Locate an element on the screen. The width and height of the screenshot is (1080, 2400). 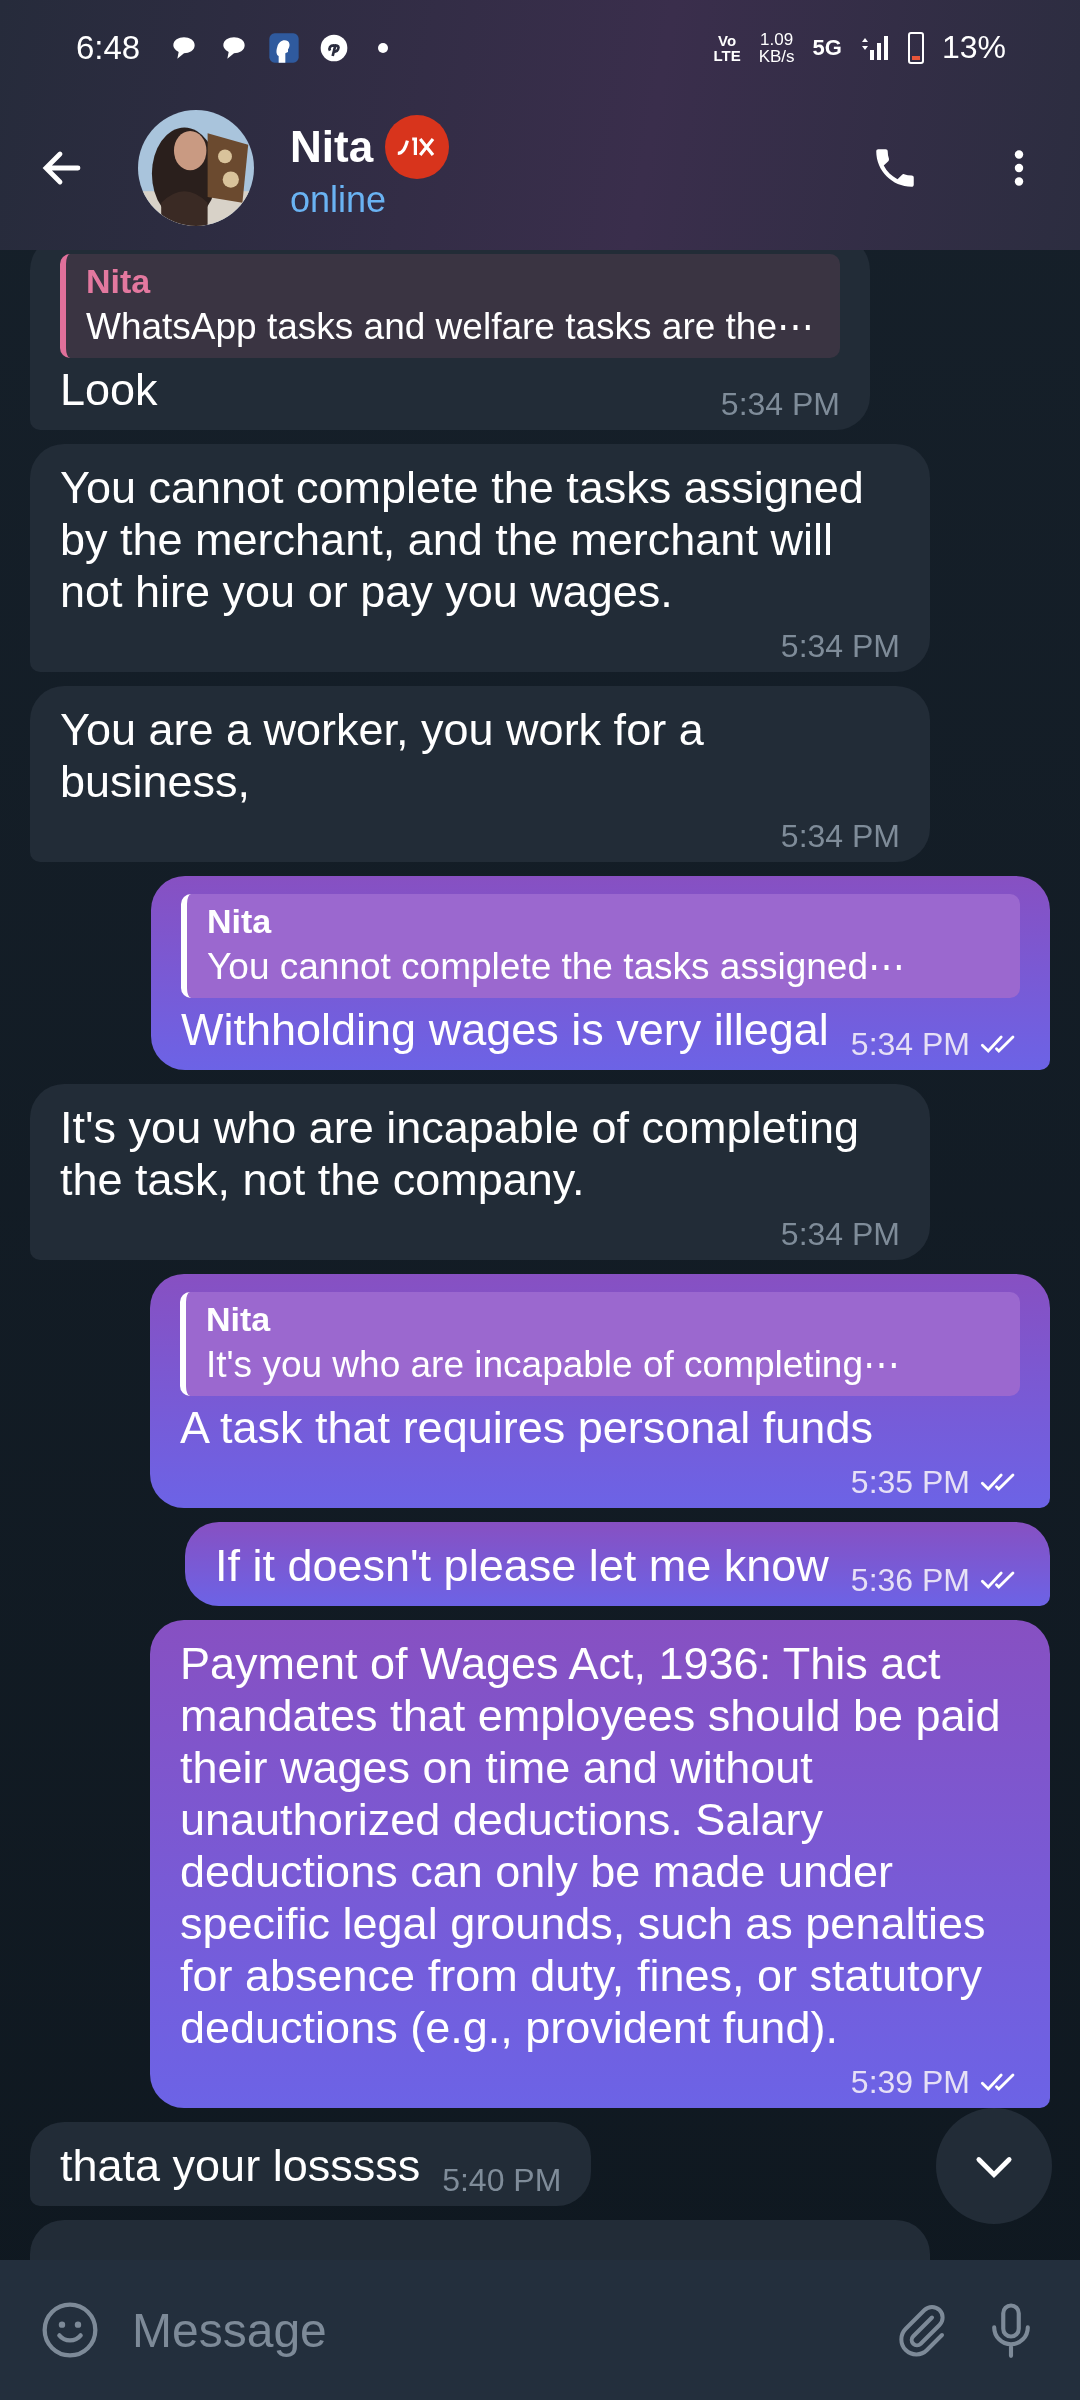
profile-app-icon is located at coordinates (284, 47).